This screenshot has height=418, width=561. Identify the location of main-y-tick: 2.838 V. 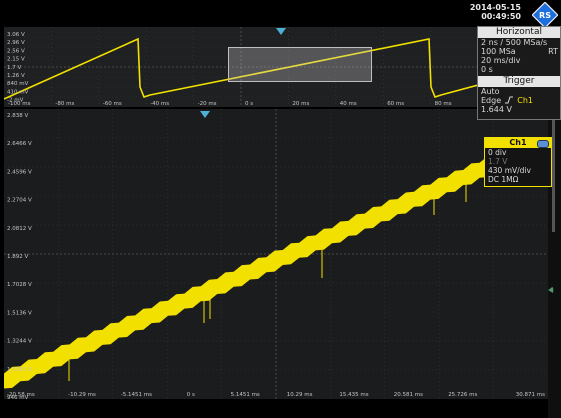
(17, 116).